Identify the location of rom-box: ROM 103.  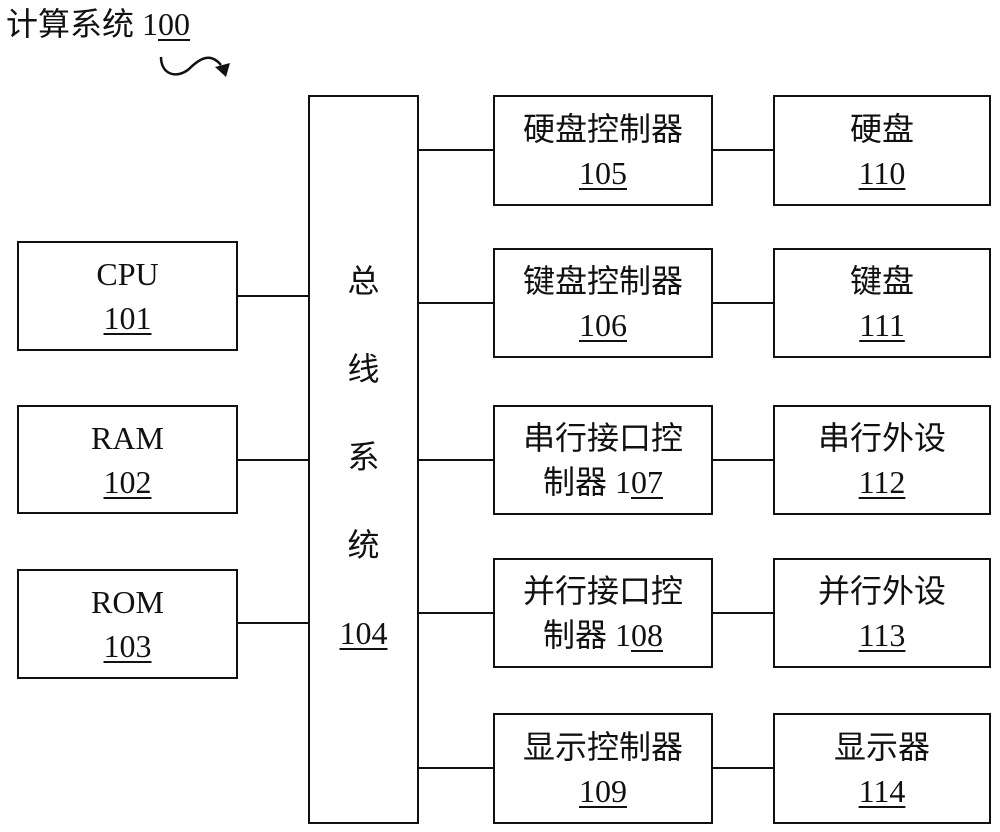
(127, 624).